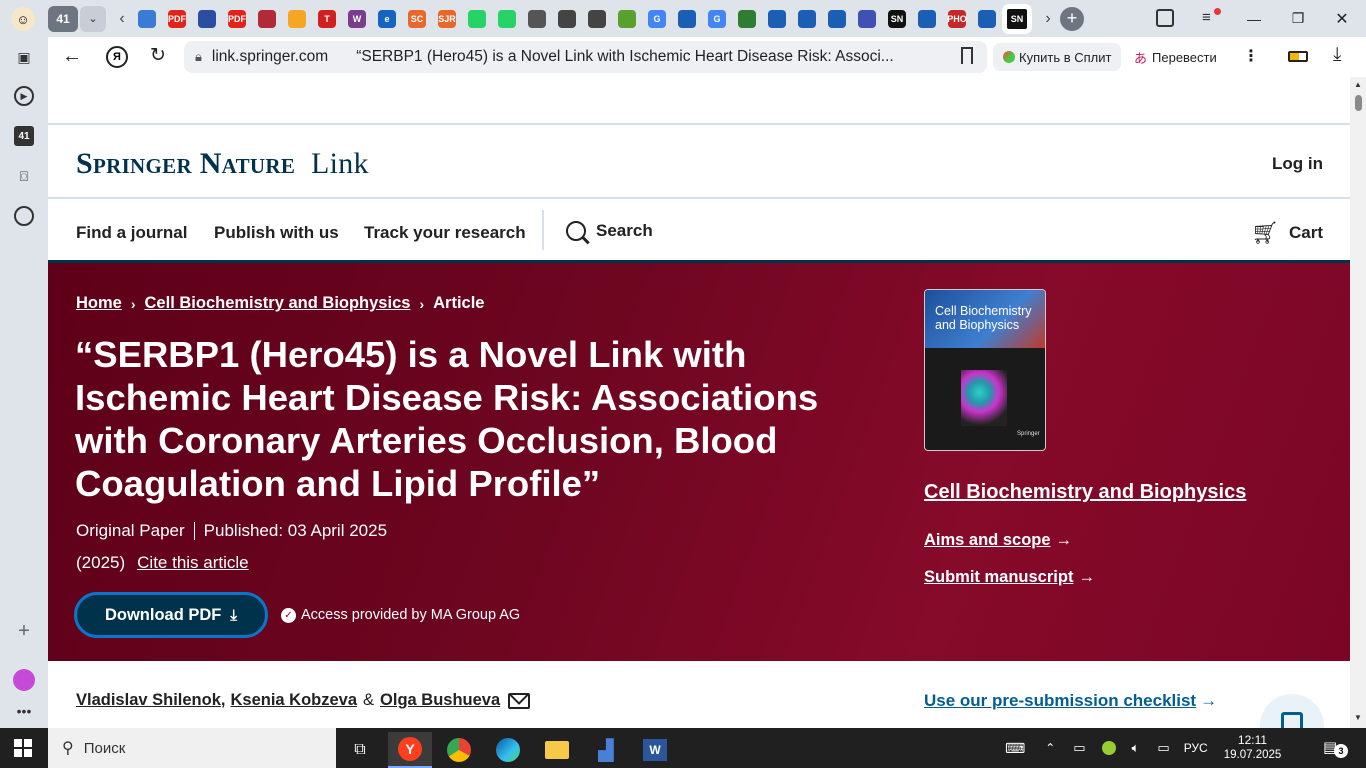  What do you see at coordinates (23, 19) in the screenshot?
I see `browser-logo-icon: ☺` at bounding box center [23, 19].